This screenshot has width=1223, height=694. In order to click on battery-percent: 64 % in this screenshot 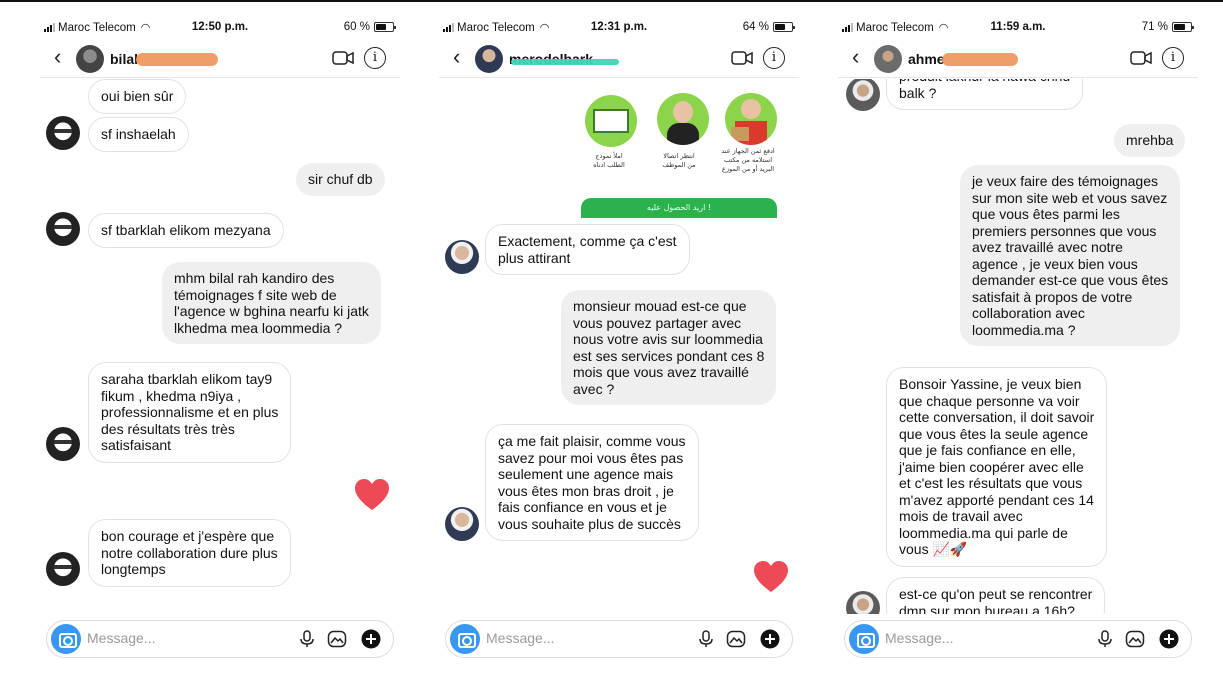, I will do `click(755, 27)`.